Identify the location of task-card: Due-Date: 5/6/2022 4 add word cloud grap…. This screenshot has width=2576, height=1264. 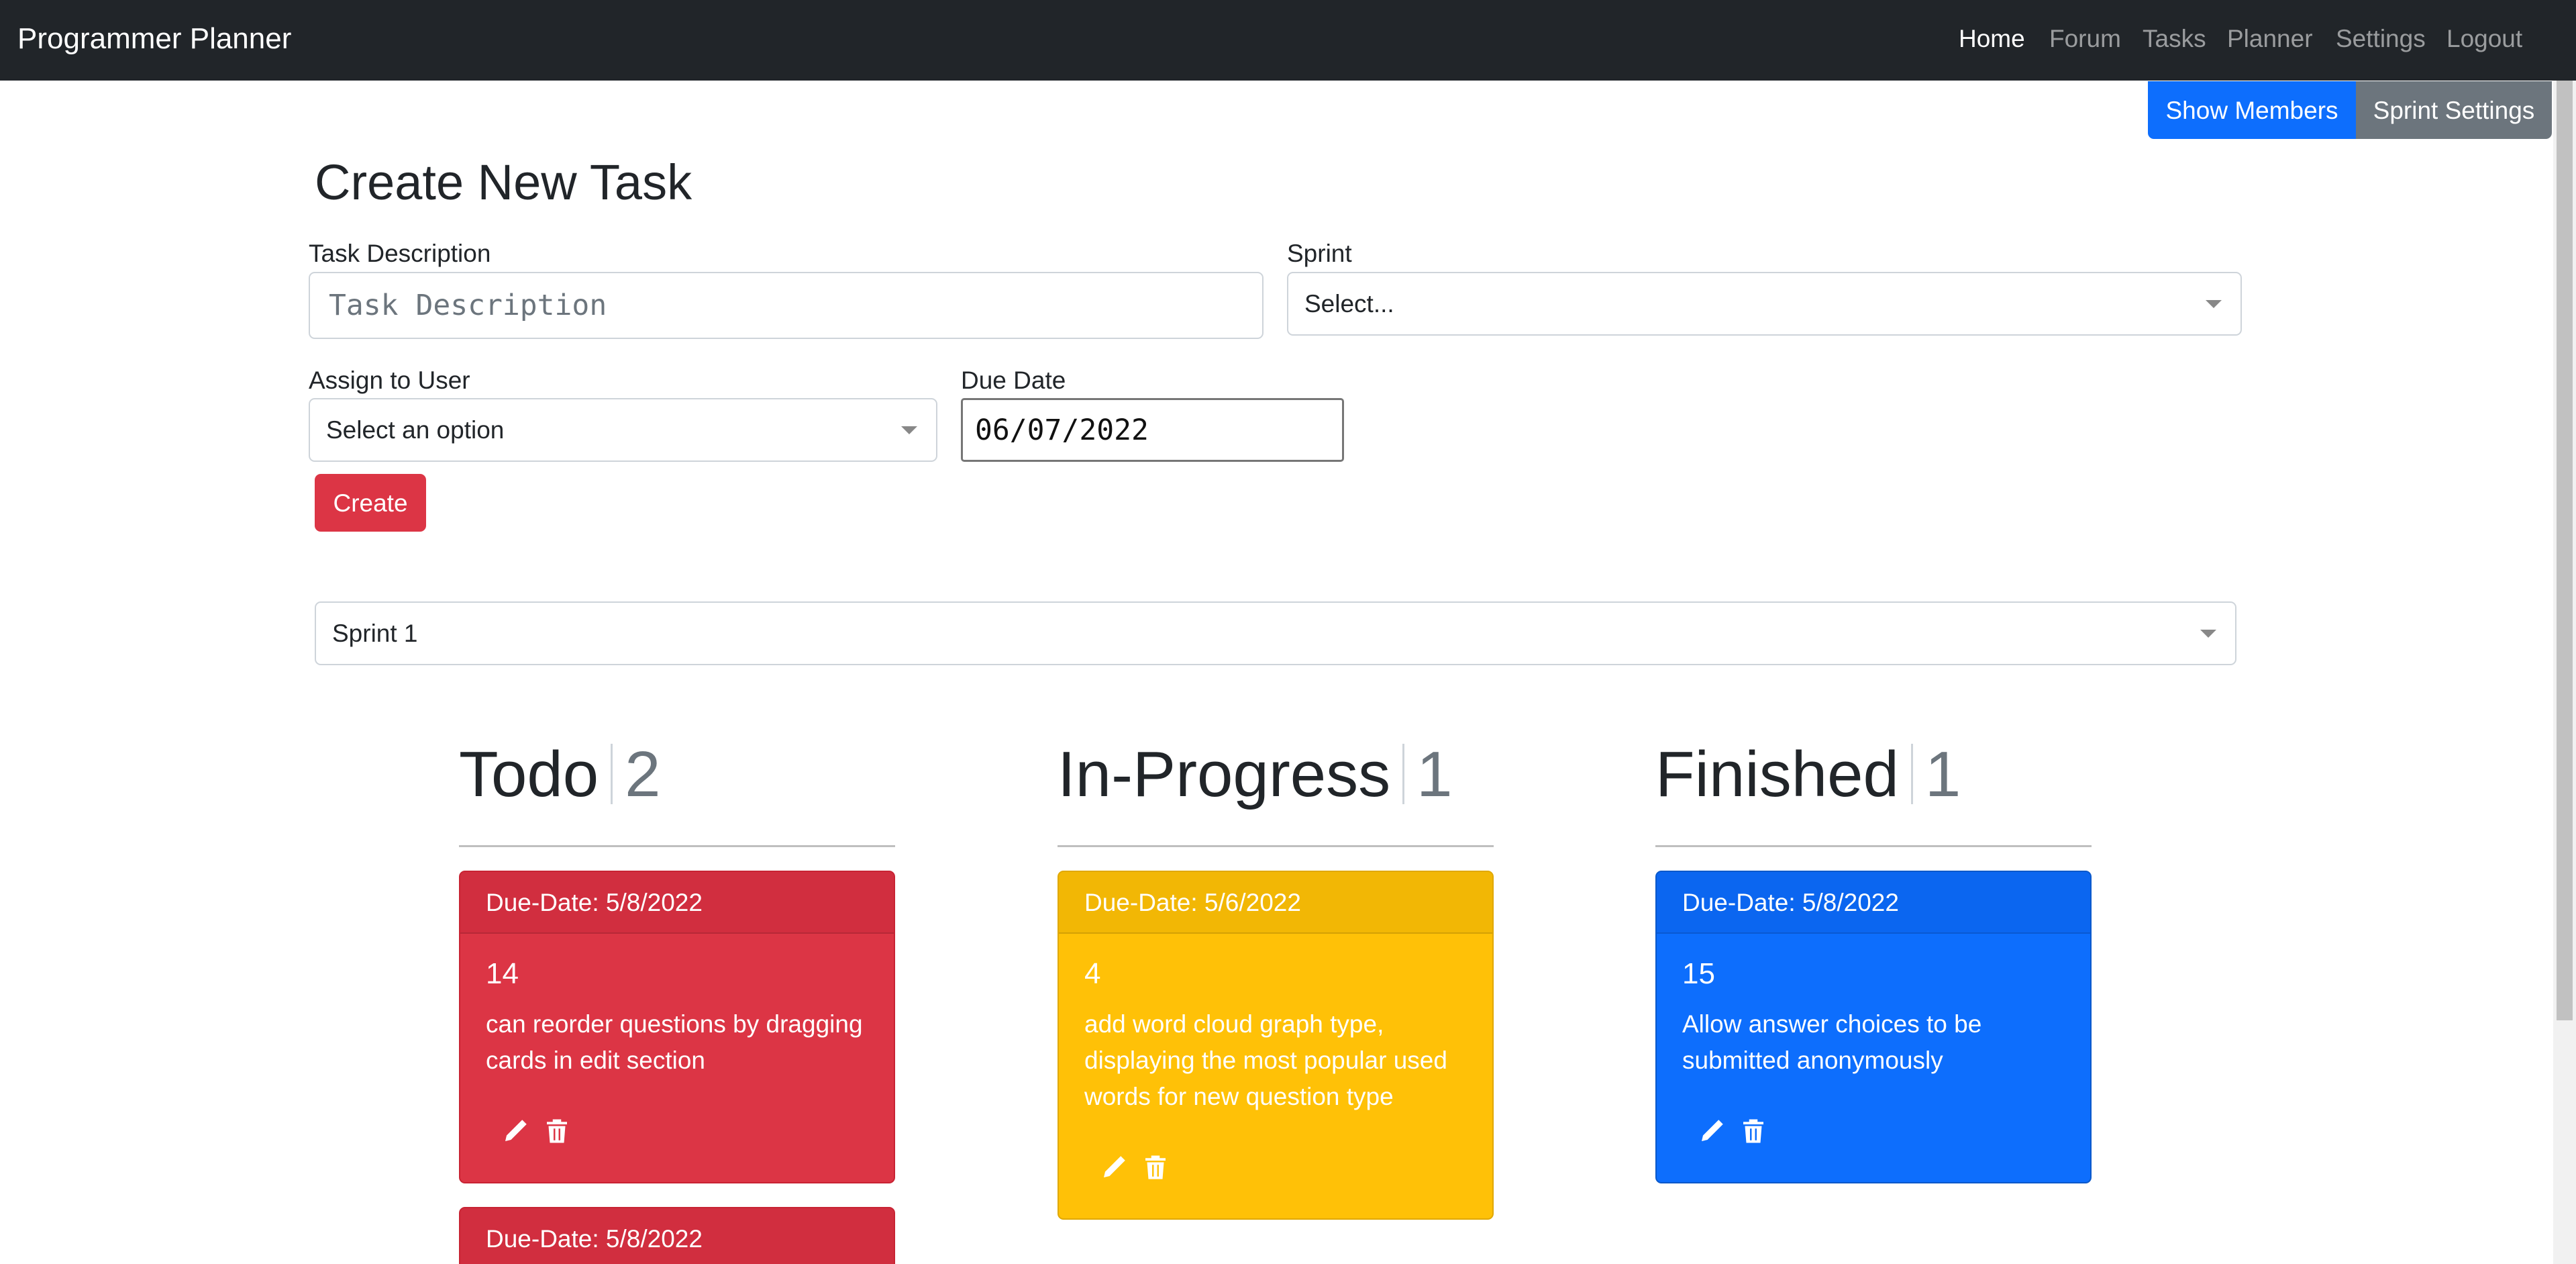
(1276, 1045).